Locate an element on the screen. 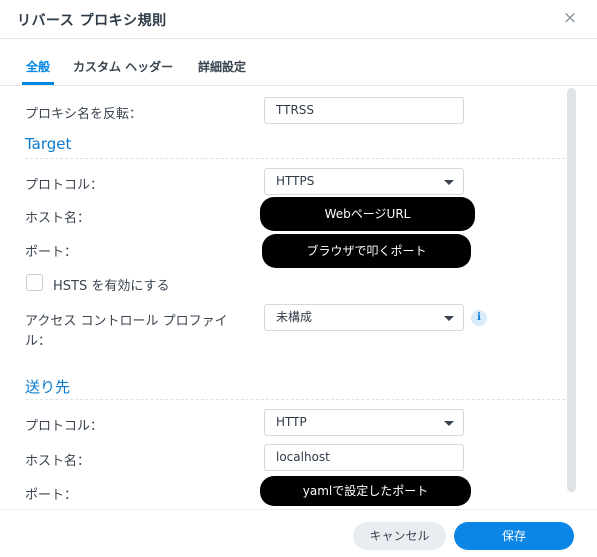  destination-section-divider is located at coordinates (300, 399).